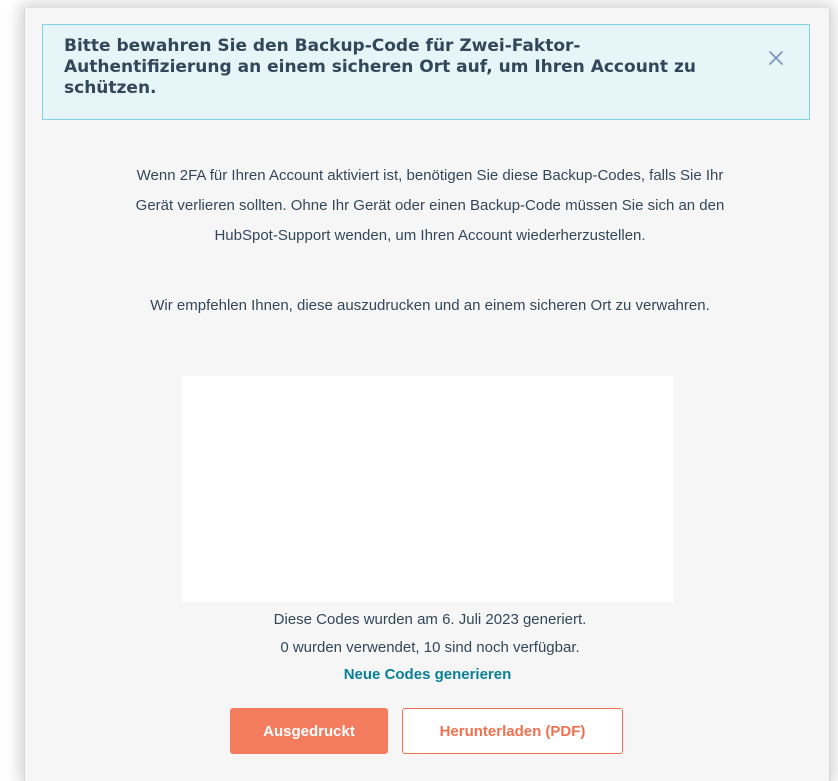 This screenshot has width=838, height=781. Describe the element at coordinates (427, 674) in the screenshot. I see `regenerate-codes-link: Neue Codes generieren` at that location.